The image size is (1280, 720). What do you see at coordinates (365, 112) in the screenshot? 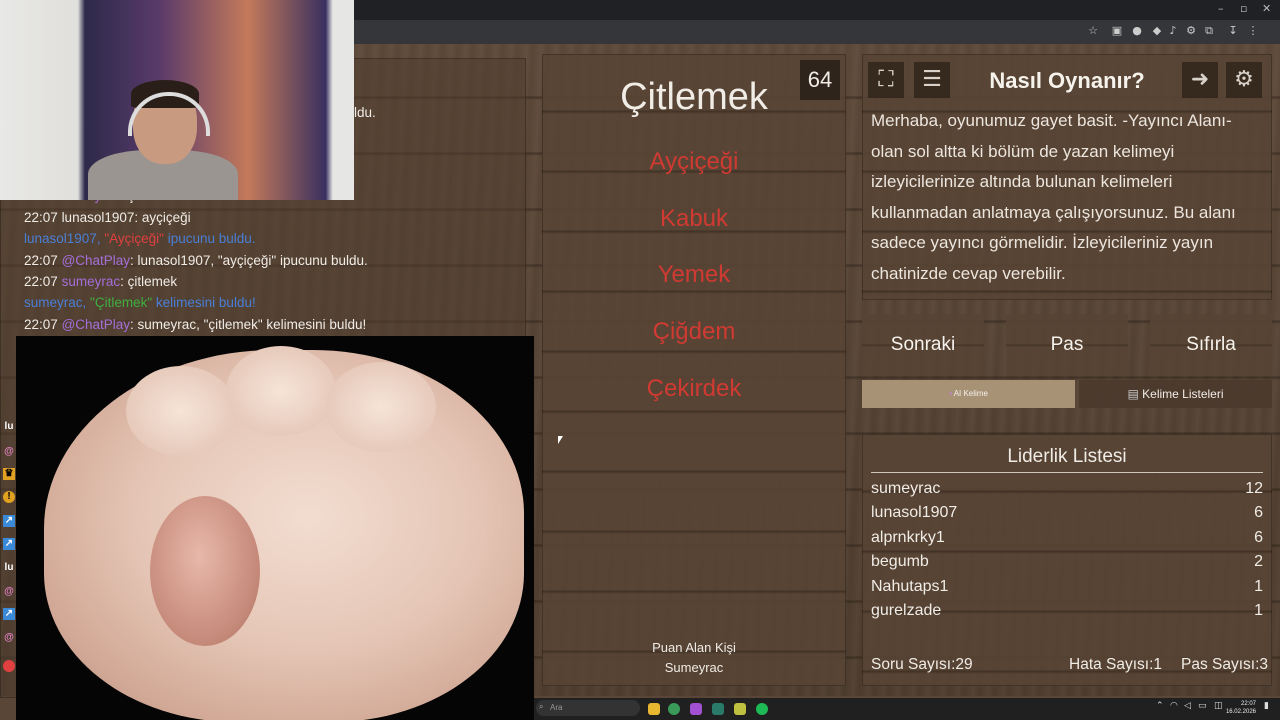
I see `chat-partial-text: ldu.` at bounding box center [365, 112].